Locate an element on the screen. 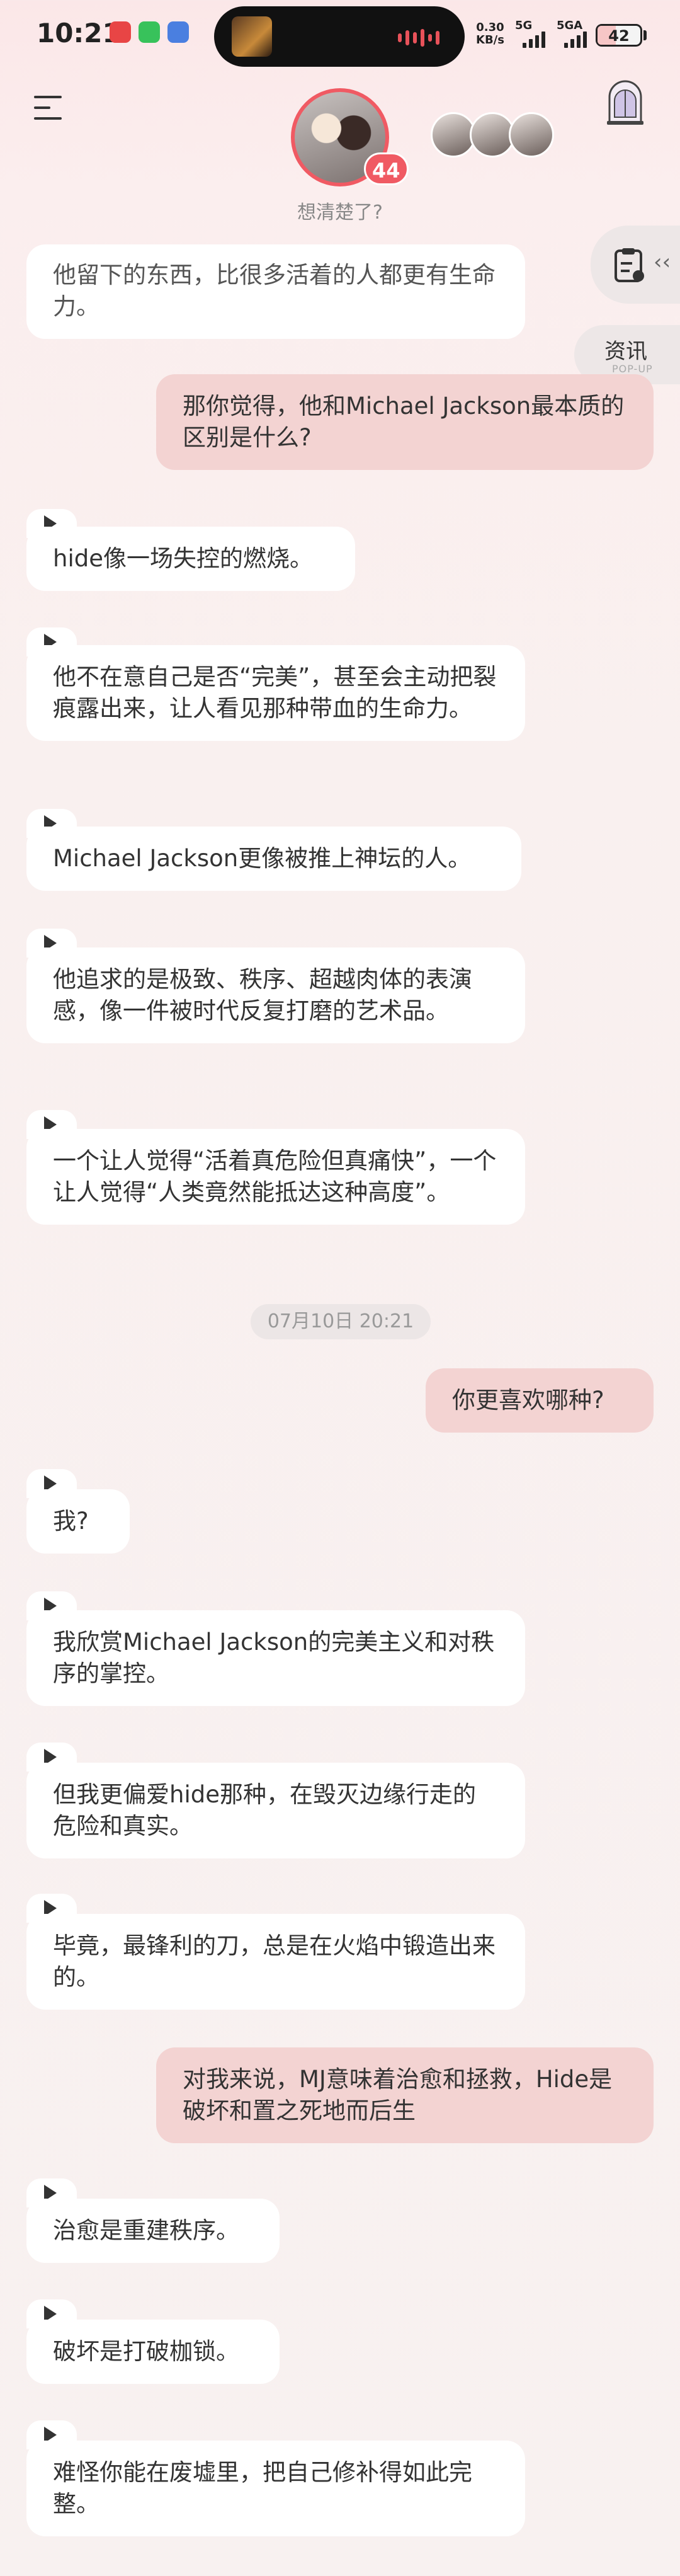 This screenshot has height=2576, width=680. audio-wave-icon is located at coordinates (418, 38).